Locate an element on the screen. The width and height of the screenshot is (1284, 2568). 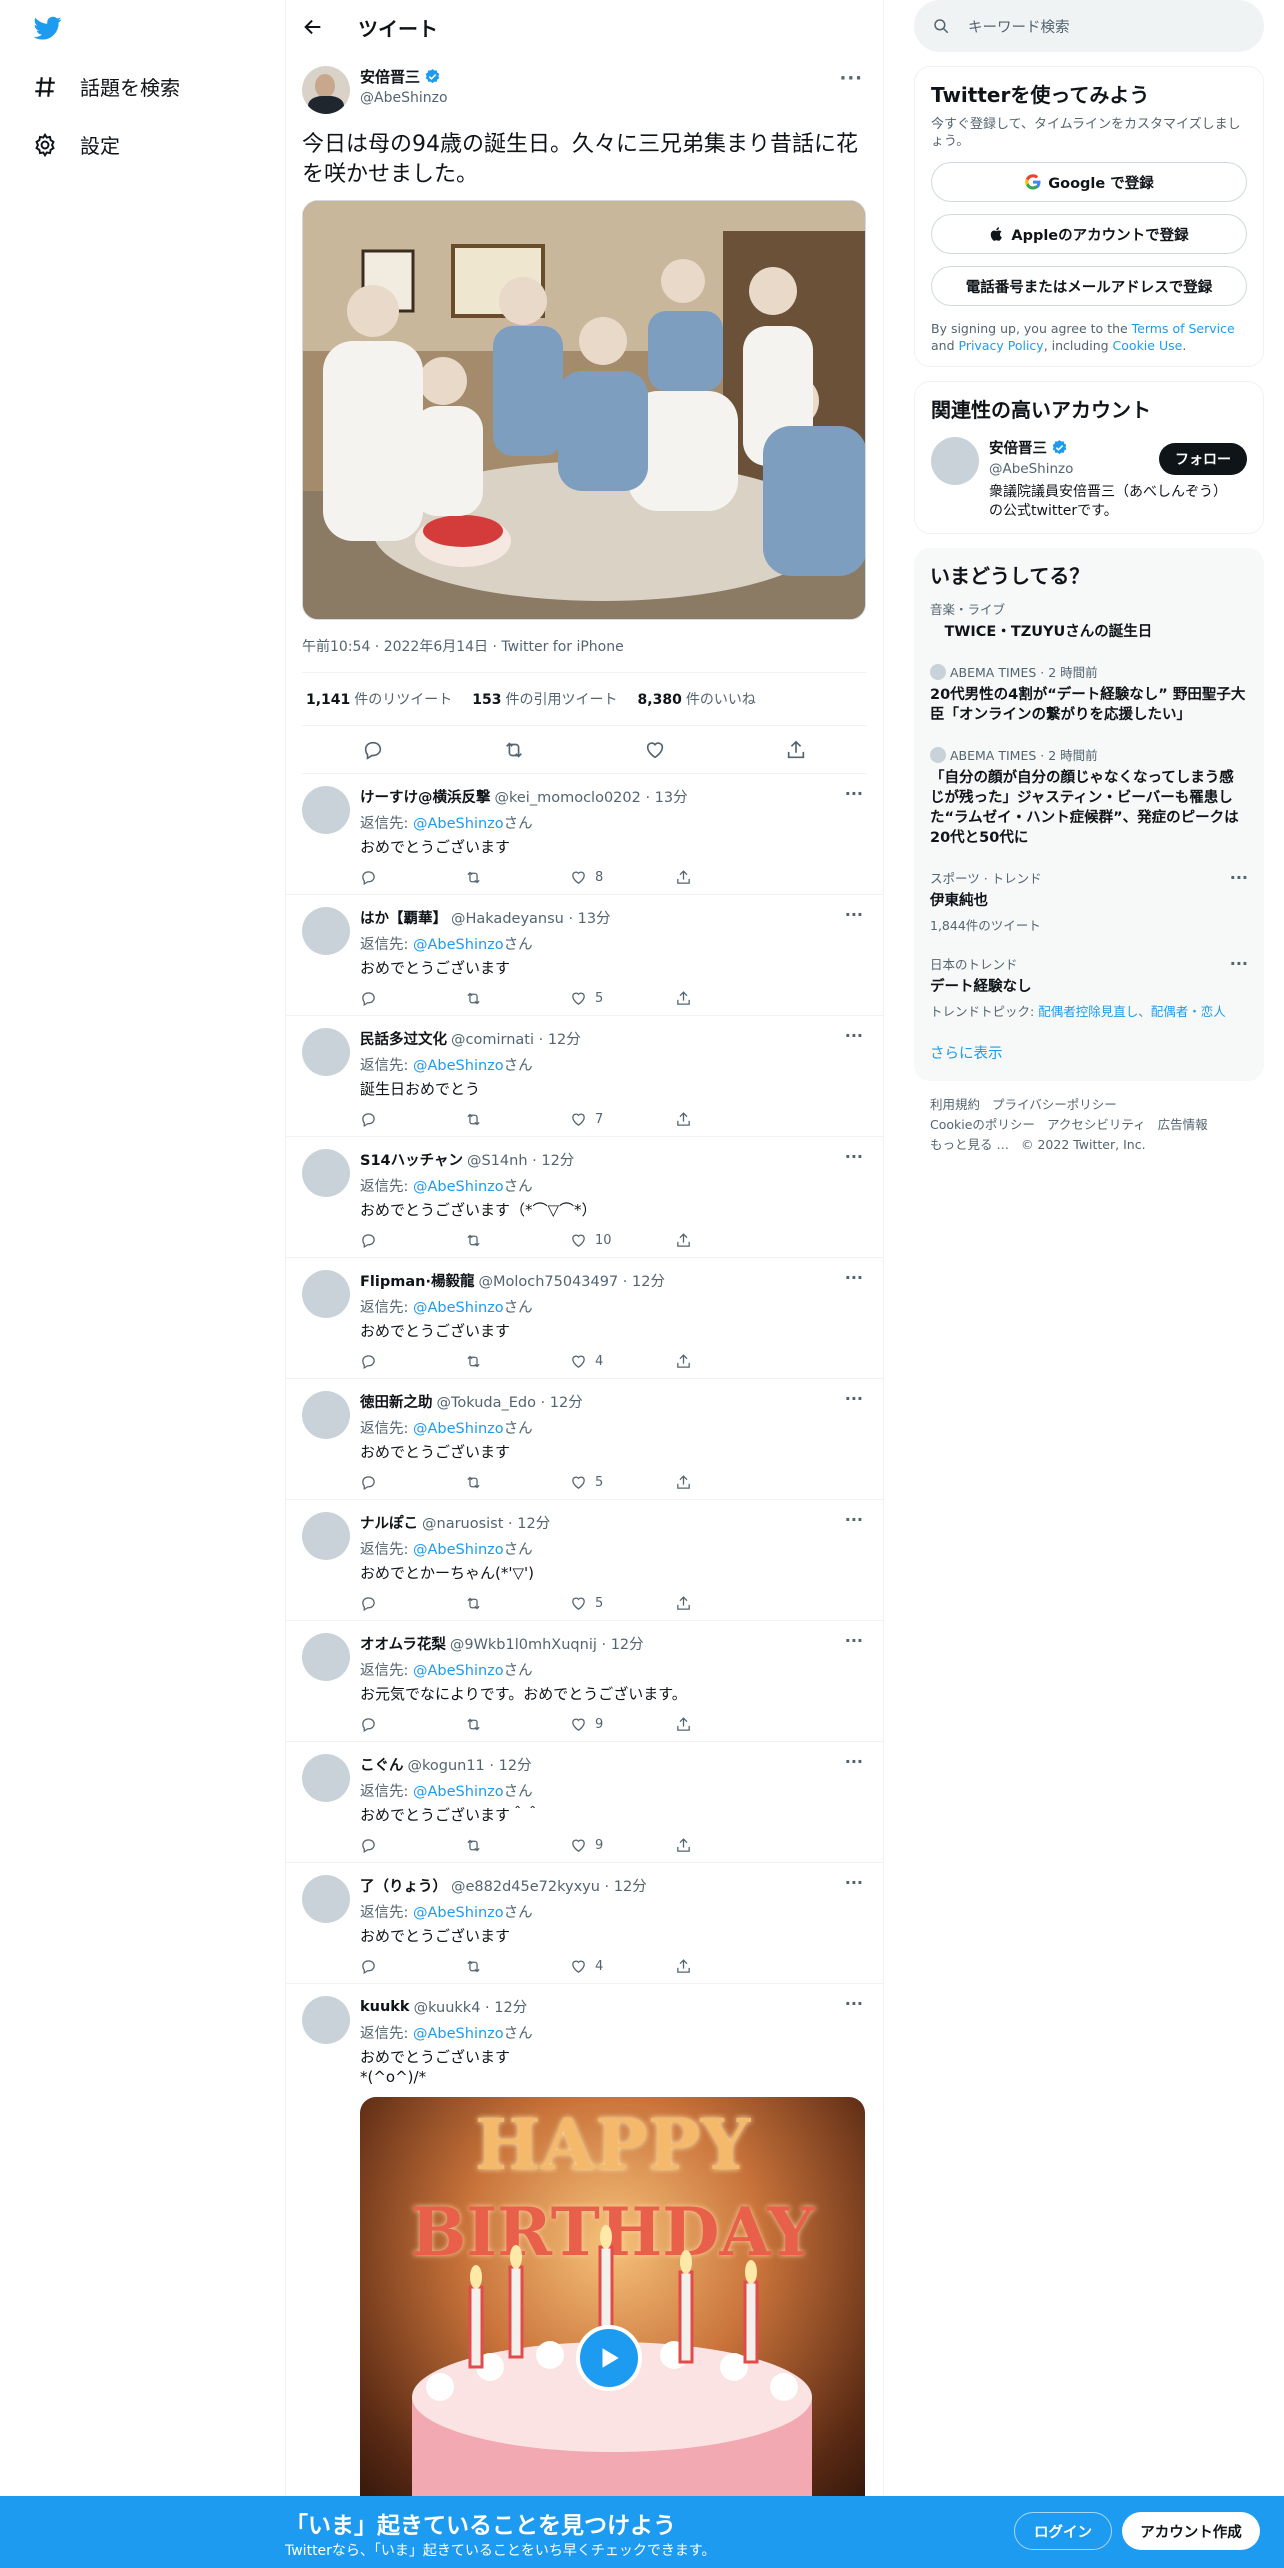
footer-privacy-link: プライバシーポリシー is located at coordinates (1054, 1104).